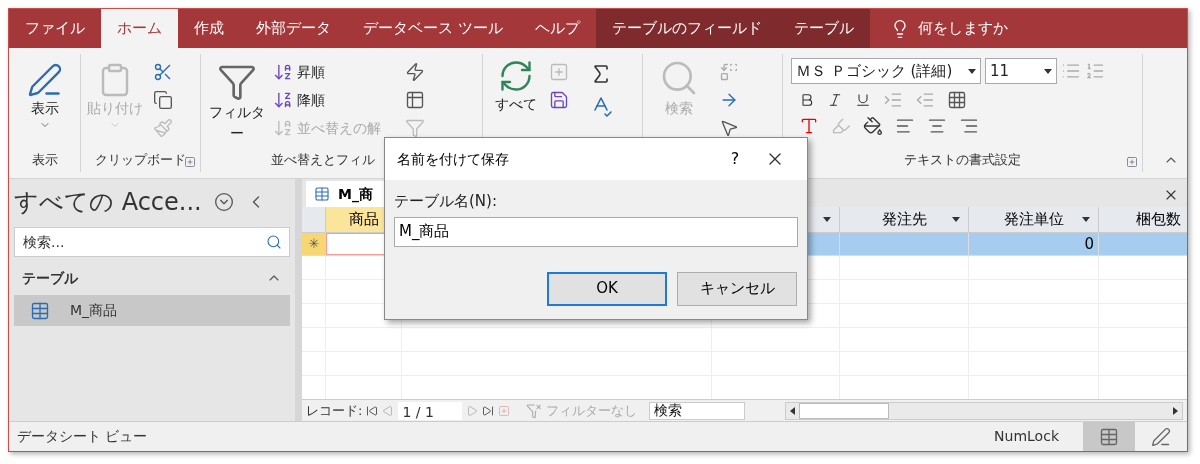 The image size is (1200, 464). I want to click on dialog-title: 名前を付けて保存, so click(453, 159).